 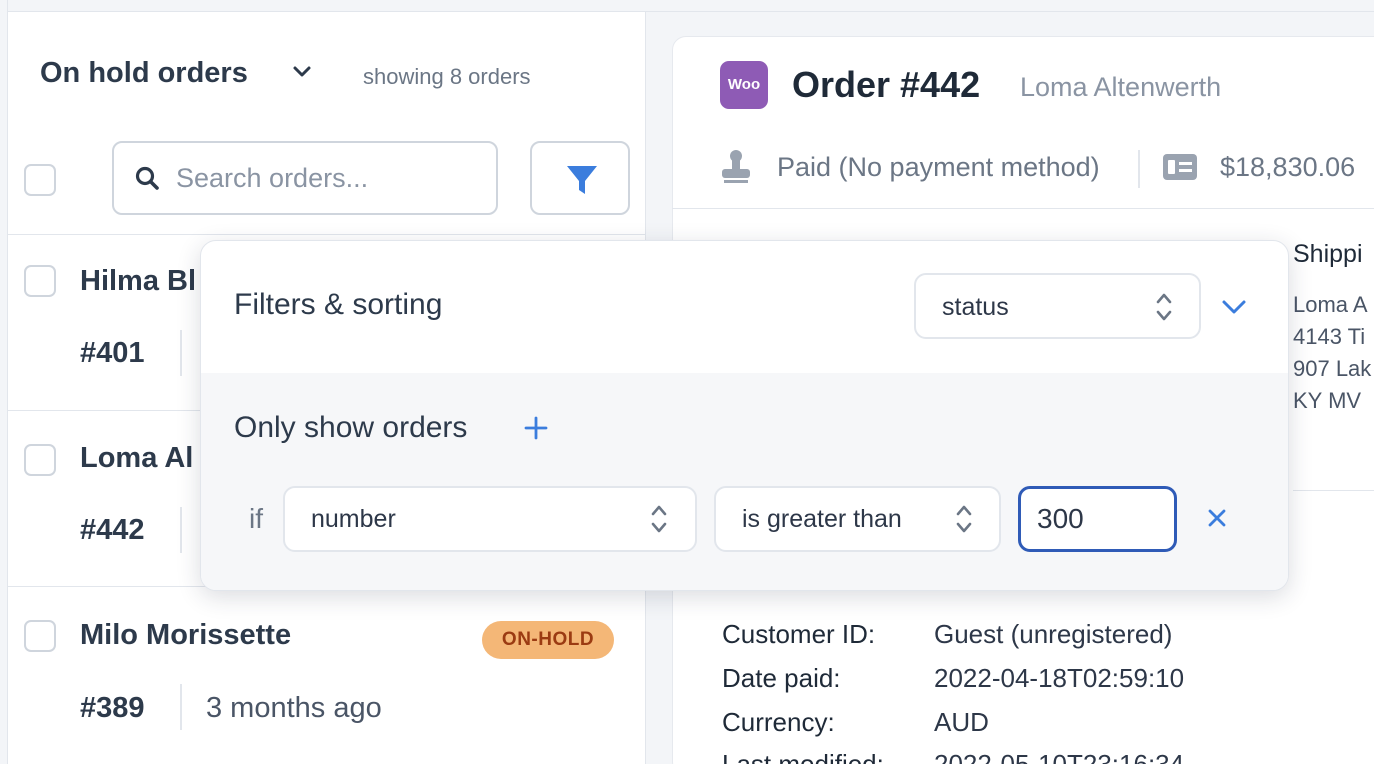 What do you see at coordinates (1057, 306) in the screenshot?
I see `sort-field-select: status` at bounding box center [1057, 306].